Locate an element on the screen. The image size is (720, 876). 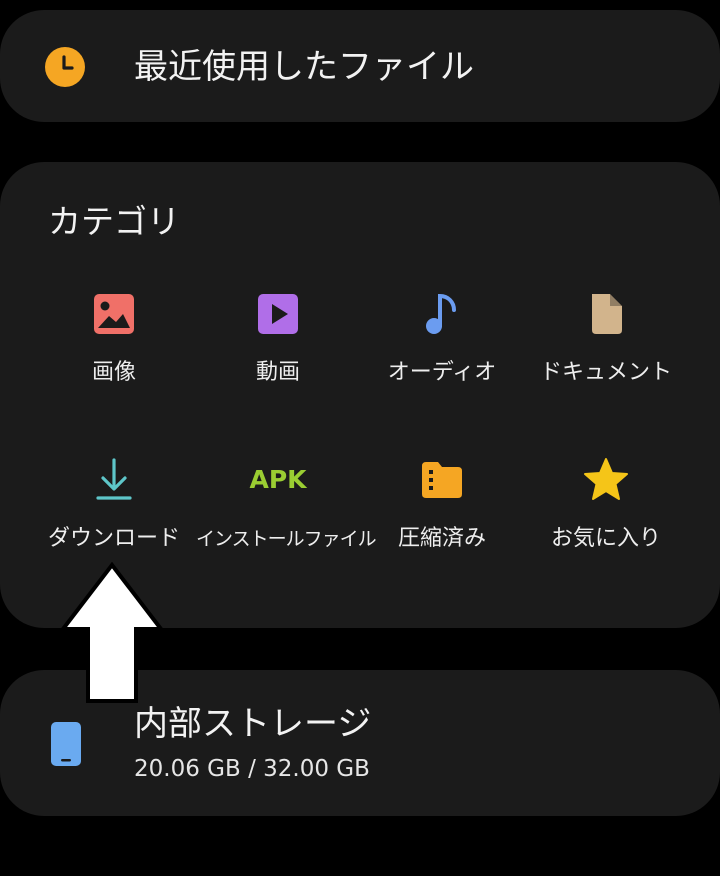
category-images-label: 画像 is located at coordinates (113, 372).